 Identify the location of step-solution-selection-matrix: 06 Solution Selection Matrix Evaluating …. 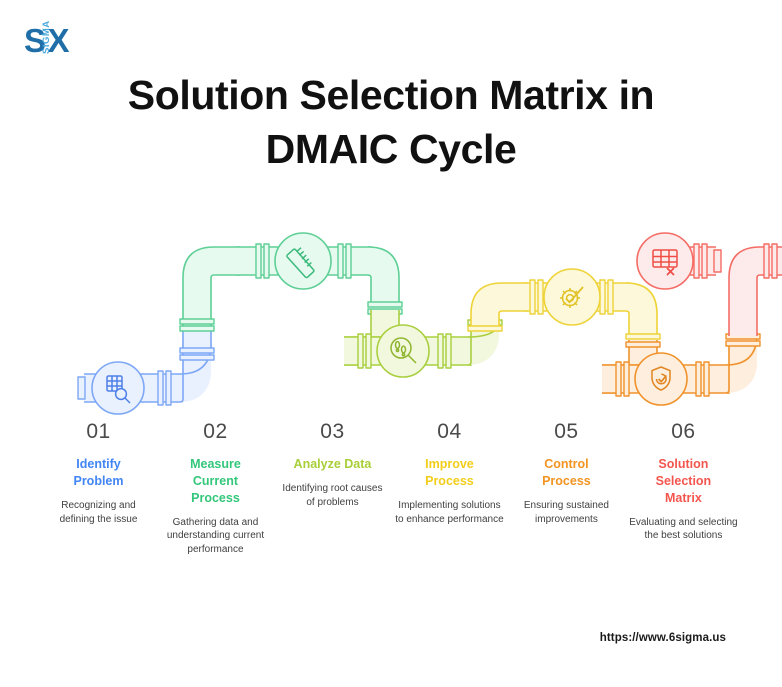
(683, 481).